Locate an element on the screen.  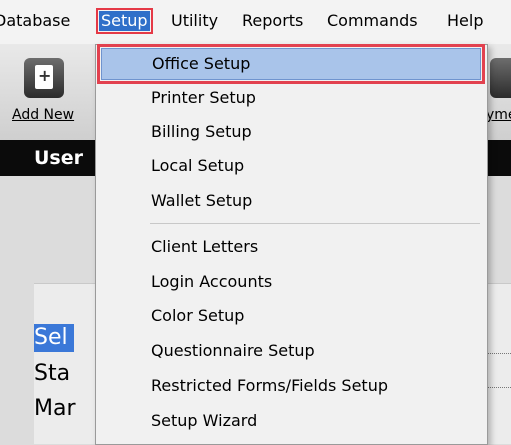
menu-item-label: Local Setup is located at coordinates (198, 165).